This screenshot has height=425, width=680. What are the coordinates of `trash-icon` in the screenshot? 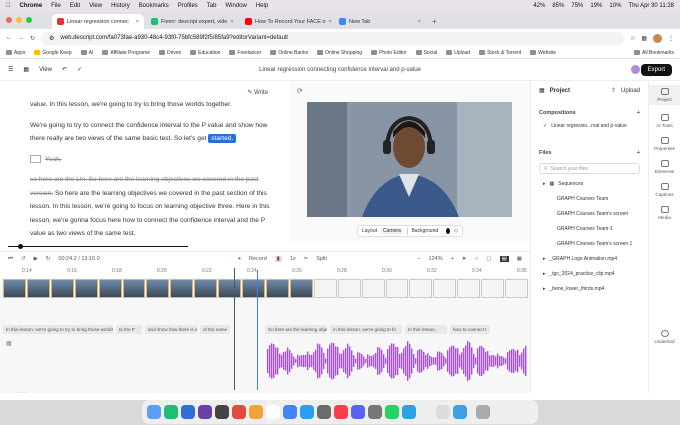 It's located at (483, 412).